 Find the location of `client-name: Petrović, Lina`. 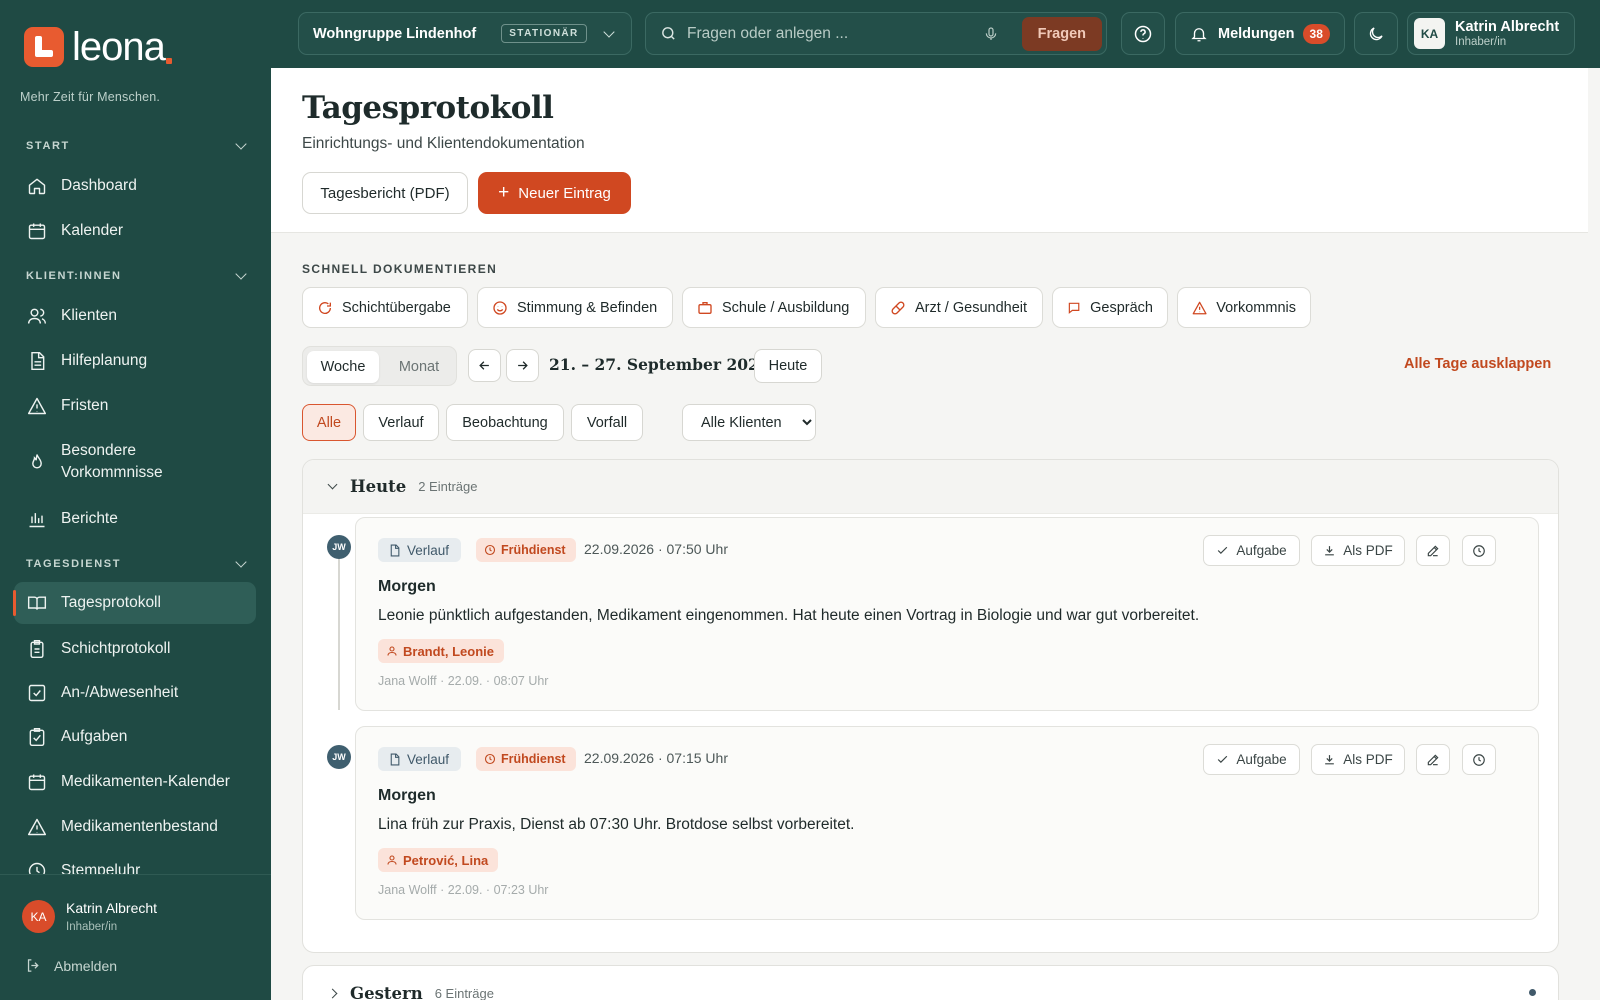

client-name: Petrović, Lina is located at coordinates (446, 860).